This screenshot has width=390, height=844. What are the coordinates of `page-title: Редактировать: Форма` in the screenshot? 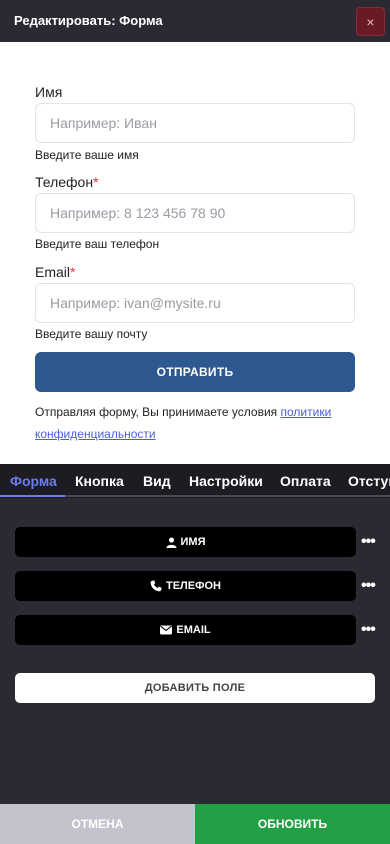 It's located at (88, 20).